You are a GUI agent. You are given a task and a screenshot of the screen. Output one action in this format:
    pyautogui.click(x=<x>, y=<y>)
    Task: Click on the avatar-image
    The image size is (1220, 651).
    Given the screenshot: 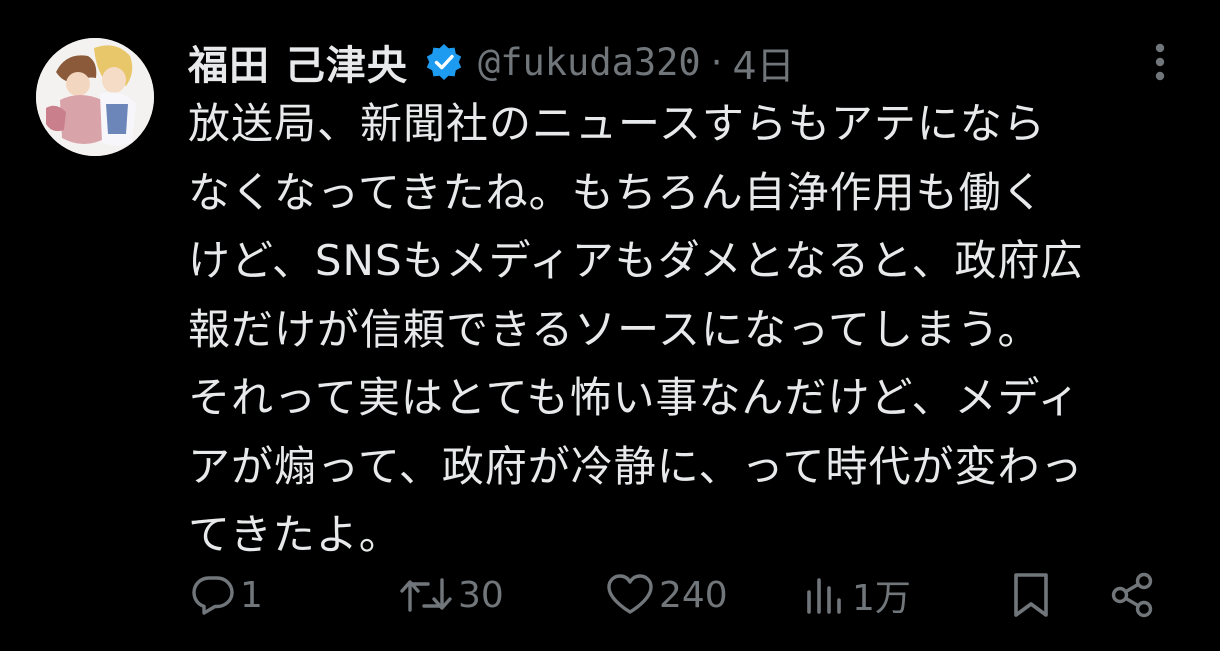 What is the action you would take?
    pyautogui.click(x=95, y=97)
    